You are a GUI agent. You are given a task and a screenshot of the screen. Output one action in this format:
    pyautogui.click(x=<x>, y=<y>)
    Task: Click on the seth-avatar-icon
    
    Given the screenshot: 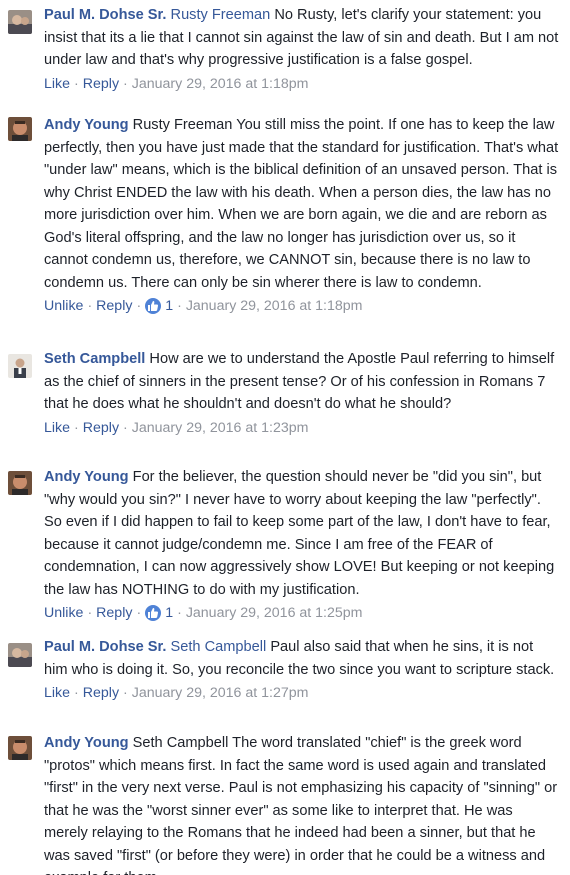 What is the action you would take?
    pyautogui.click(x=20, y=366)
    